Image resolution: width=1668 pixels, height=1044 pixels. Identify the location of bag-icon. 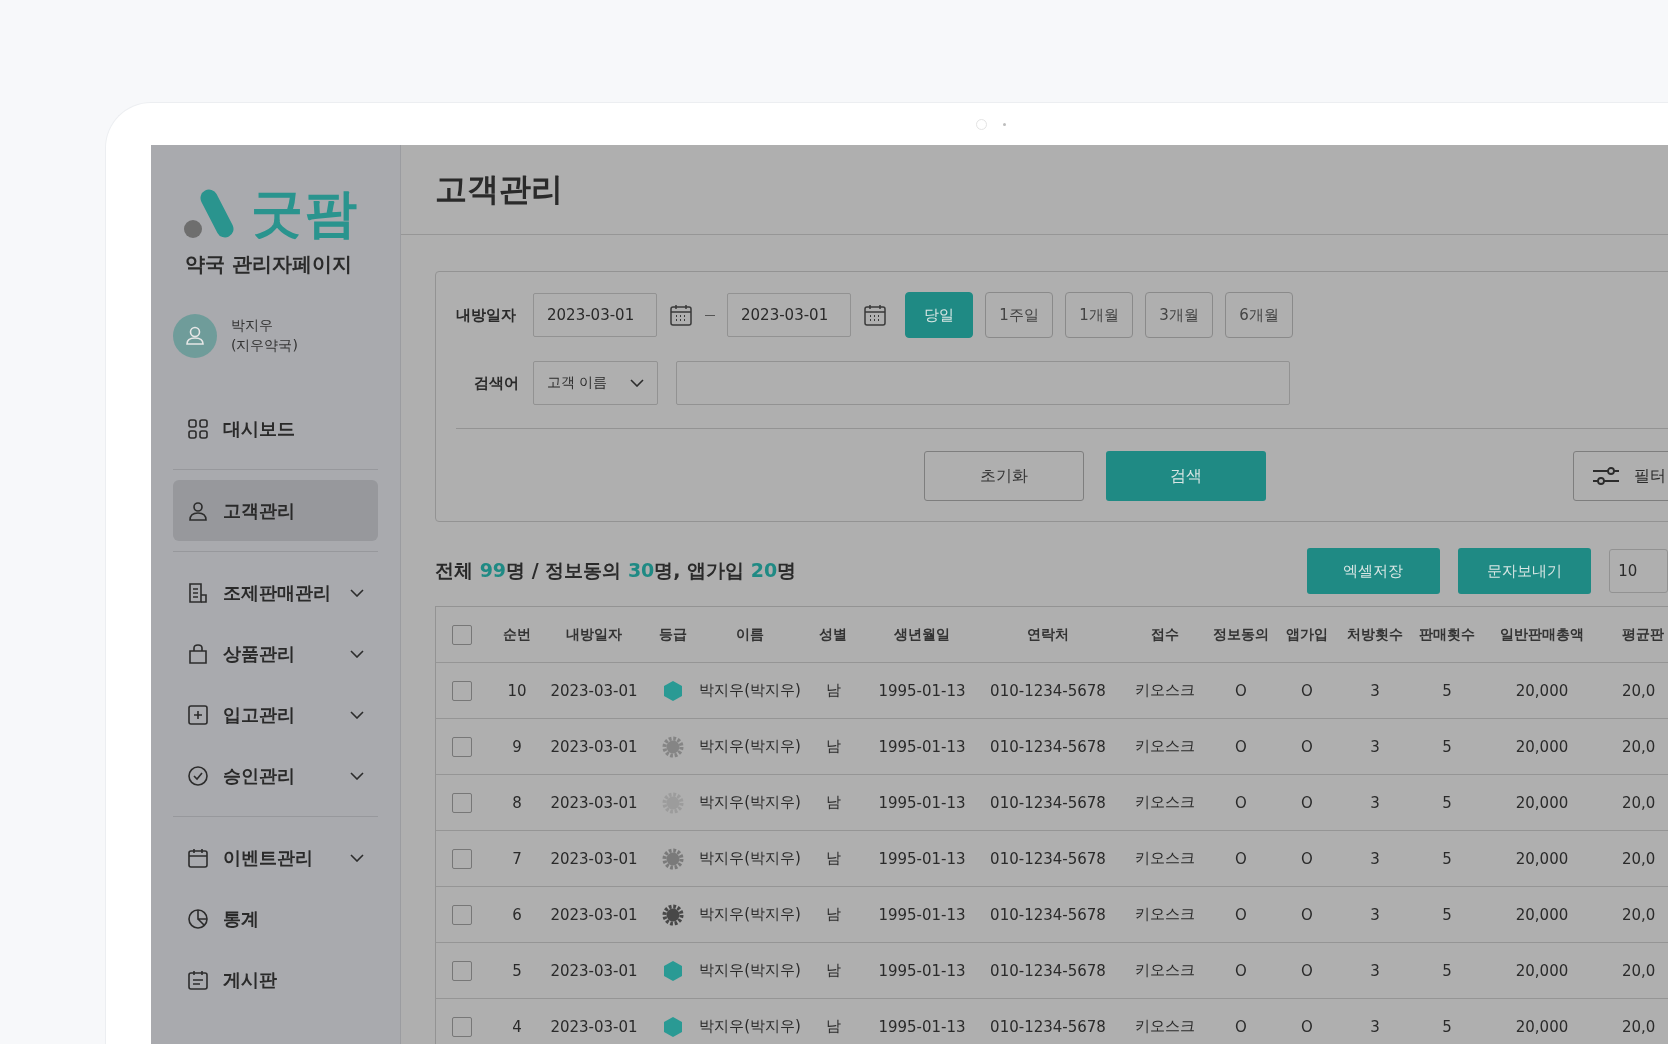
(198, 653).